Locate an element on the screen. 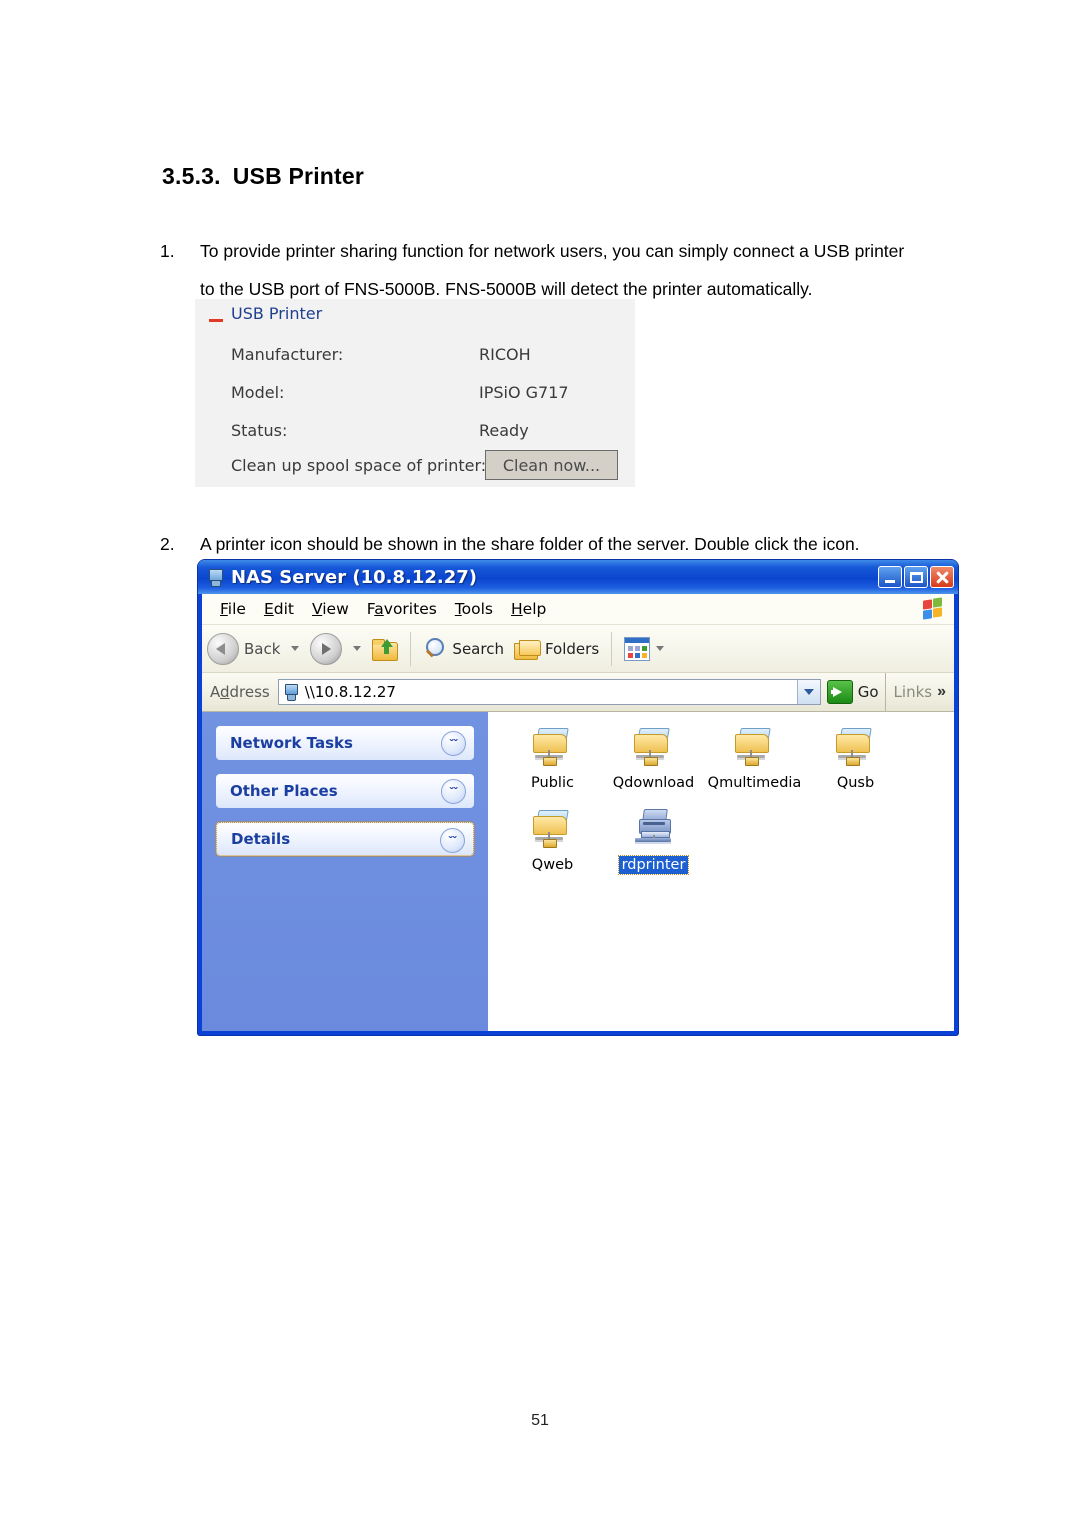  back-arrow-icon is located at coordinates (223, 648).